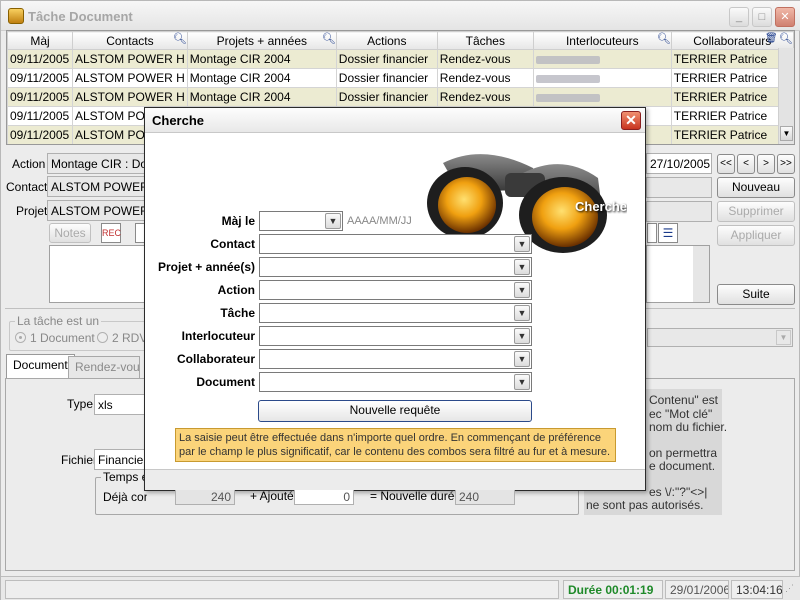 The image size is (800, 600). I want to click on interlocuteur-label: Interlocuteur, so click(218, 336).